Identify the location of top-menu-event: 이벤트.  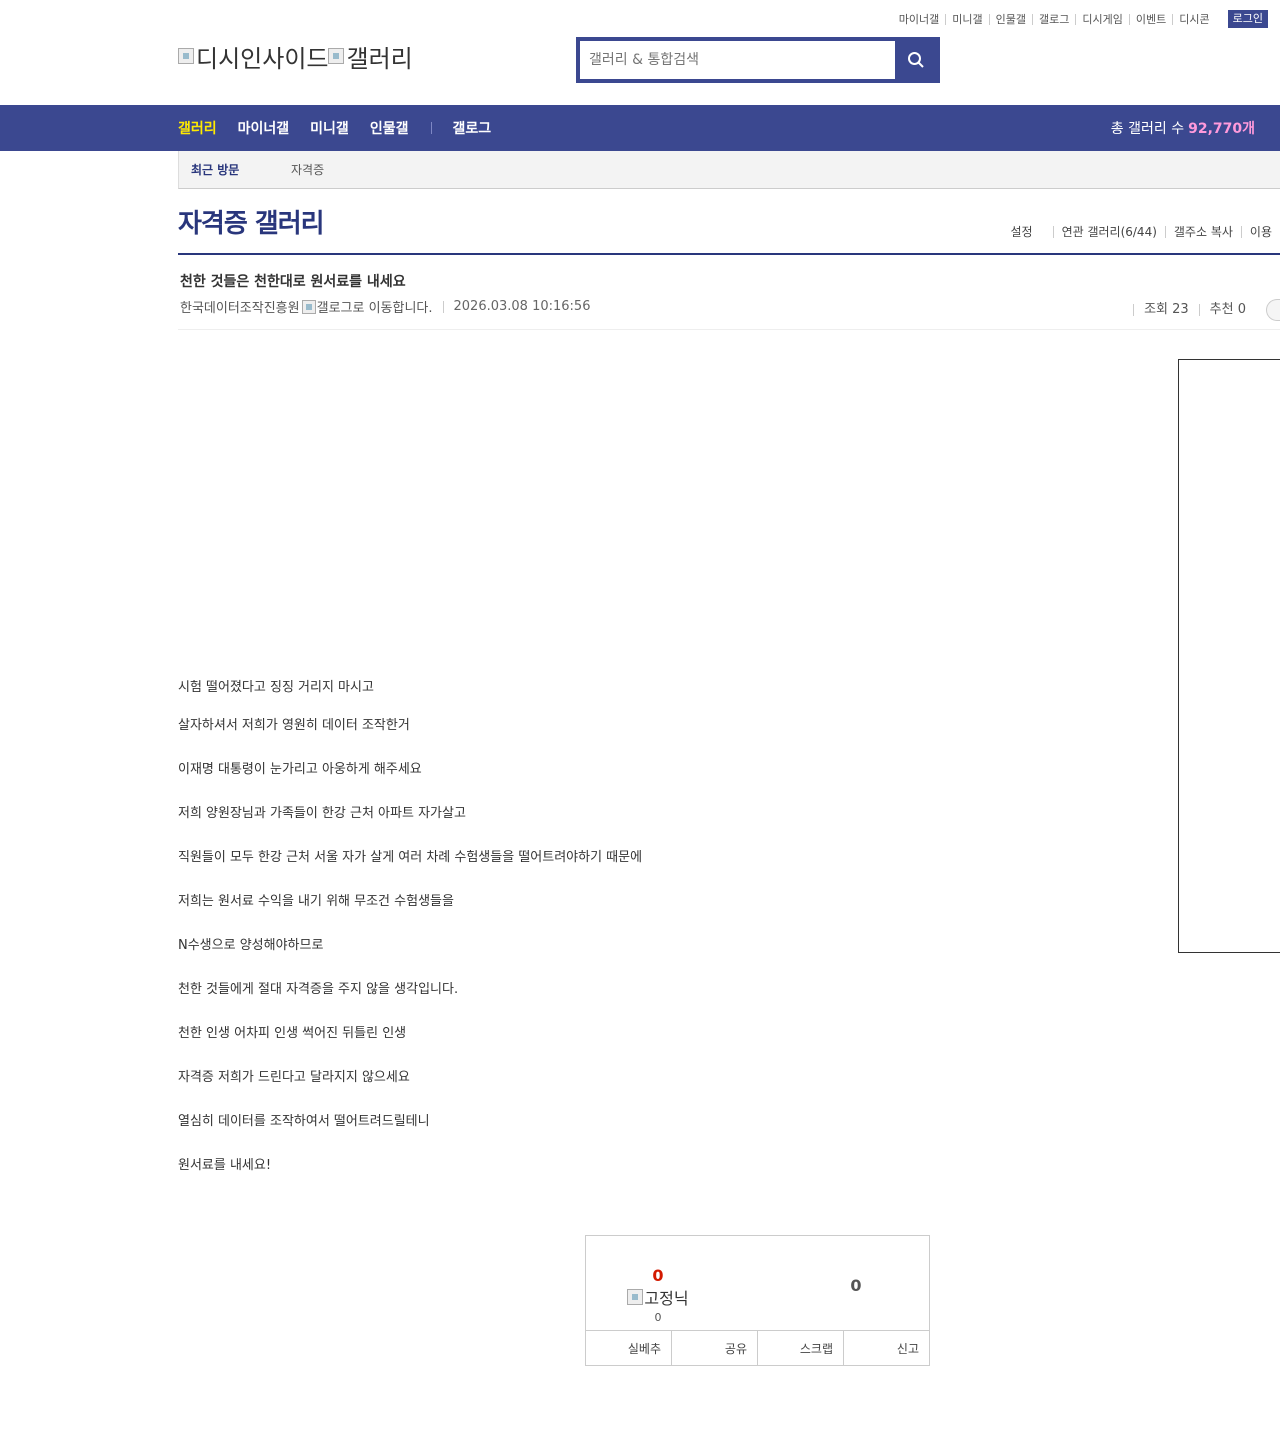
(1150, 19).